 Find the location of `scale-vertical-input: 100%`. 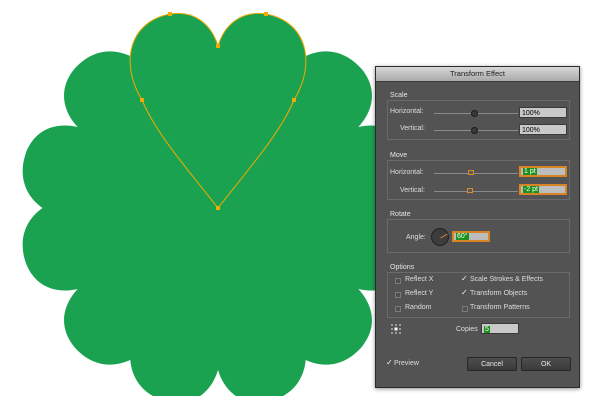

scale-vertical-input: 100% is located at coordinates (543, 129).